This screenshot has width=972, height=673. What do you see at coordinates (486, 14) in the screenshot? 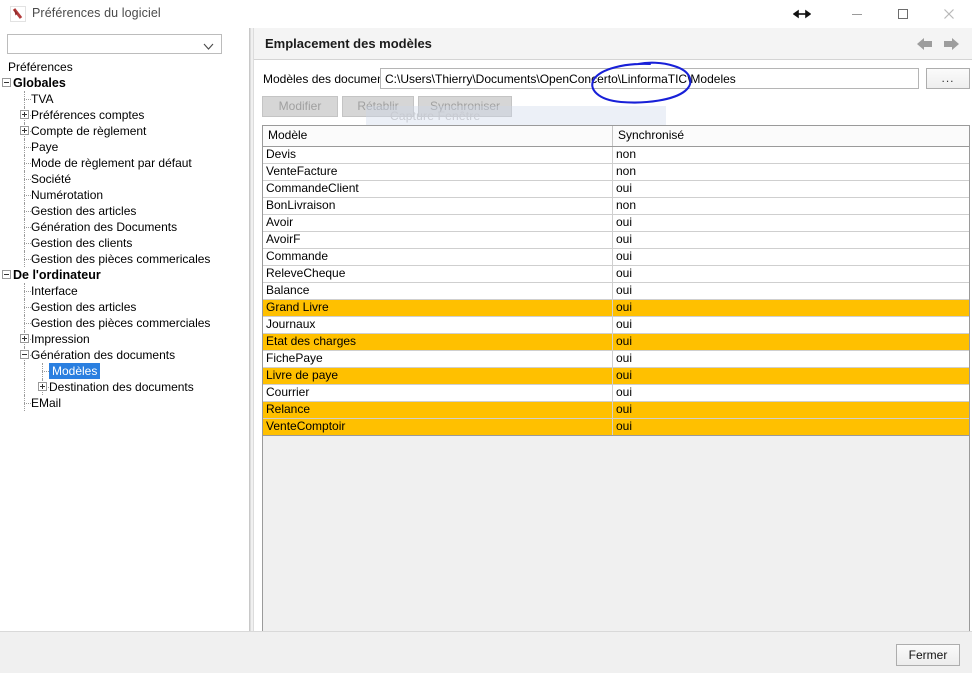
I see `title-bar: Préférences du logiciel` at bounding box center [486, 14].